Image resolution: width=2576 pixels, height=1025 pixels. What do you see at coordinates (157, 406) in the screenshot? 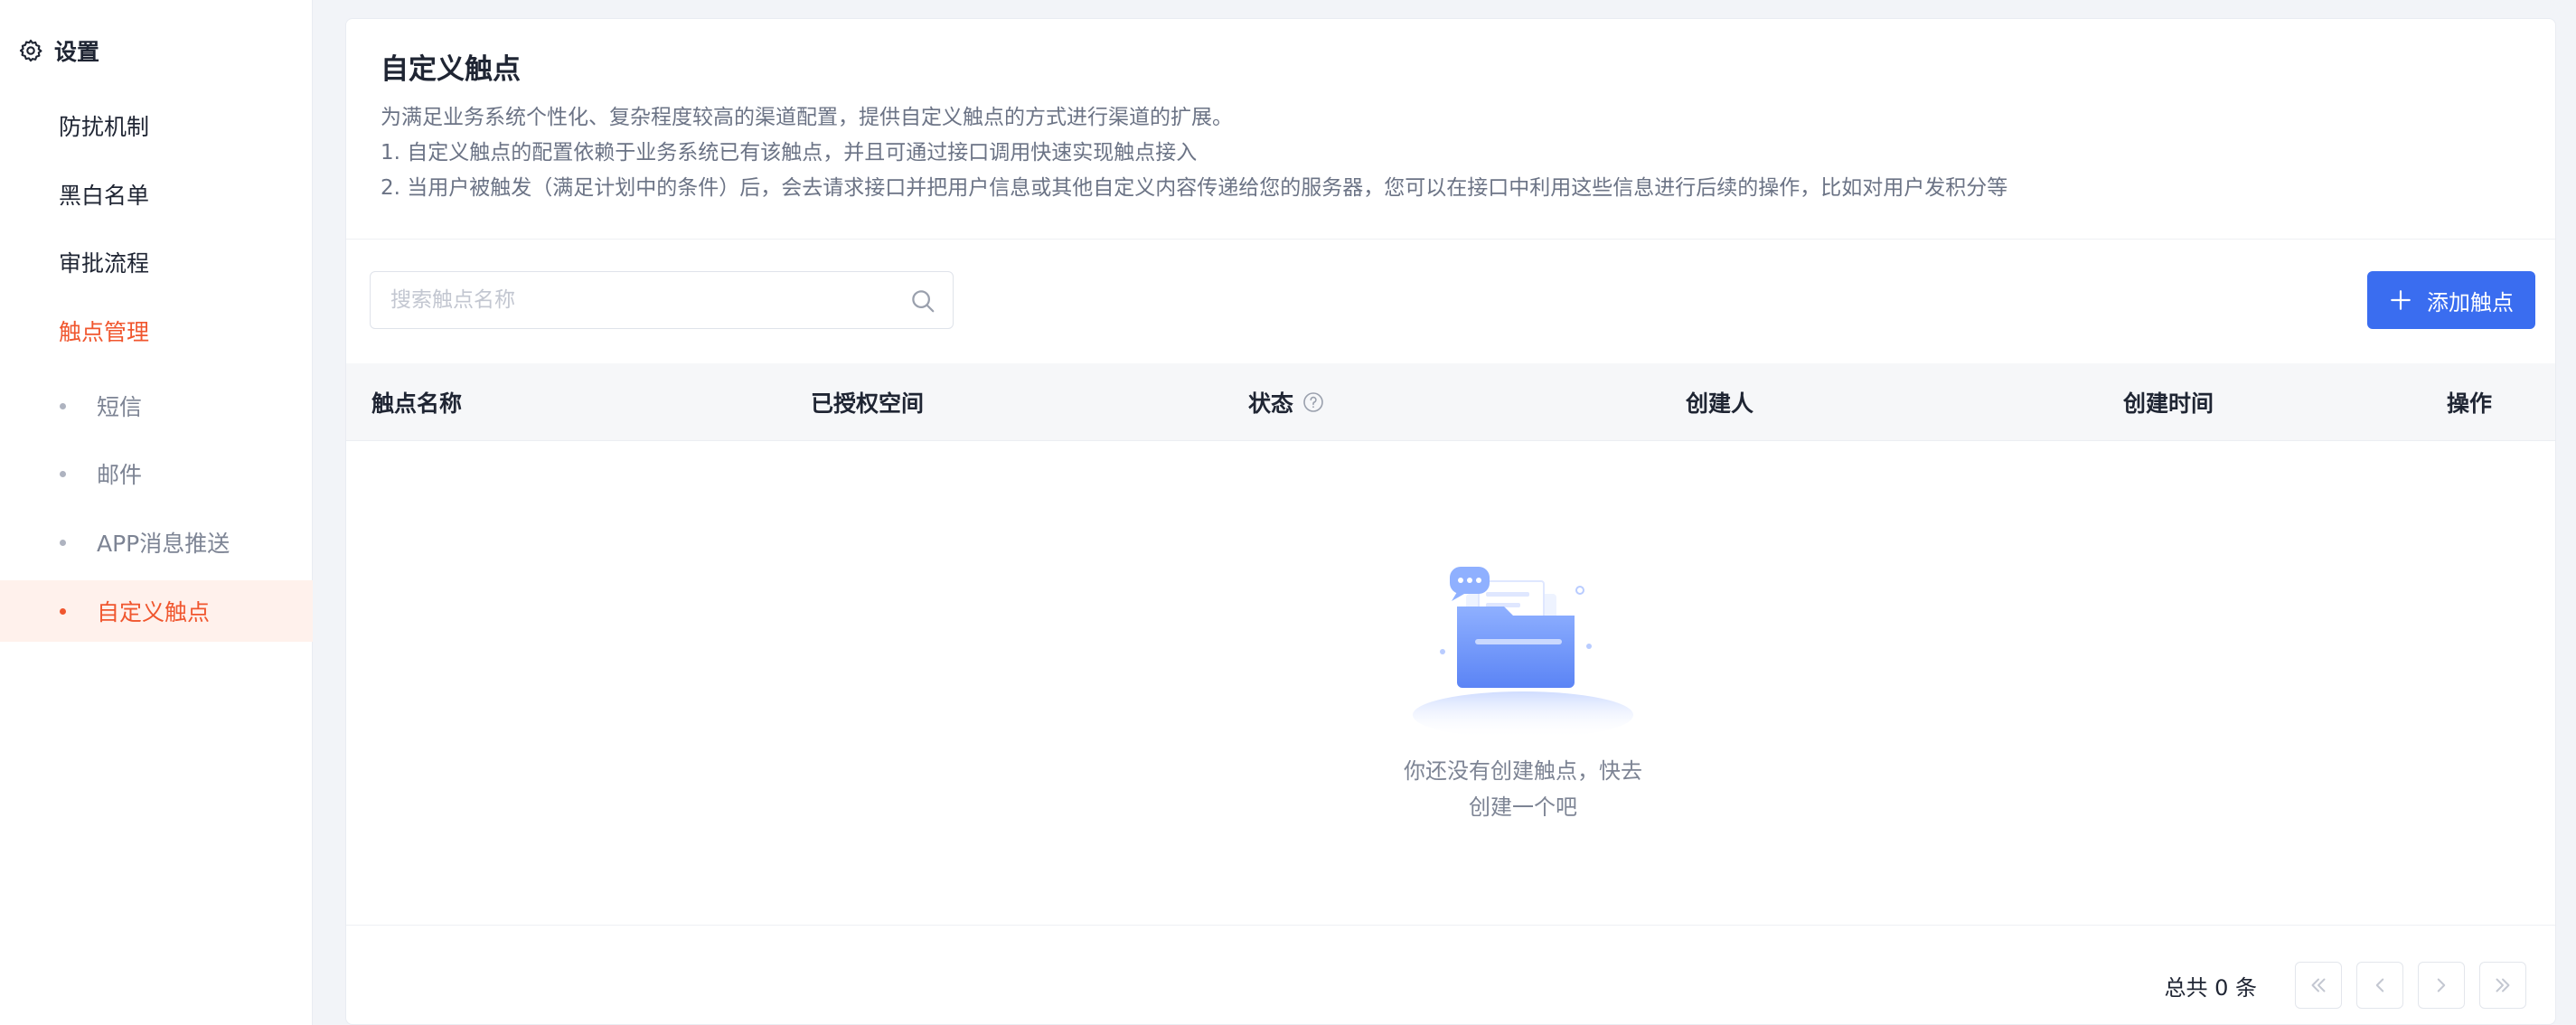
I see `sidebar-subitem-sms: 短信` at bounding box center [157, 406].